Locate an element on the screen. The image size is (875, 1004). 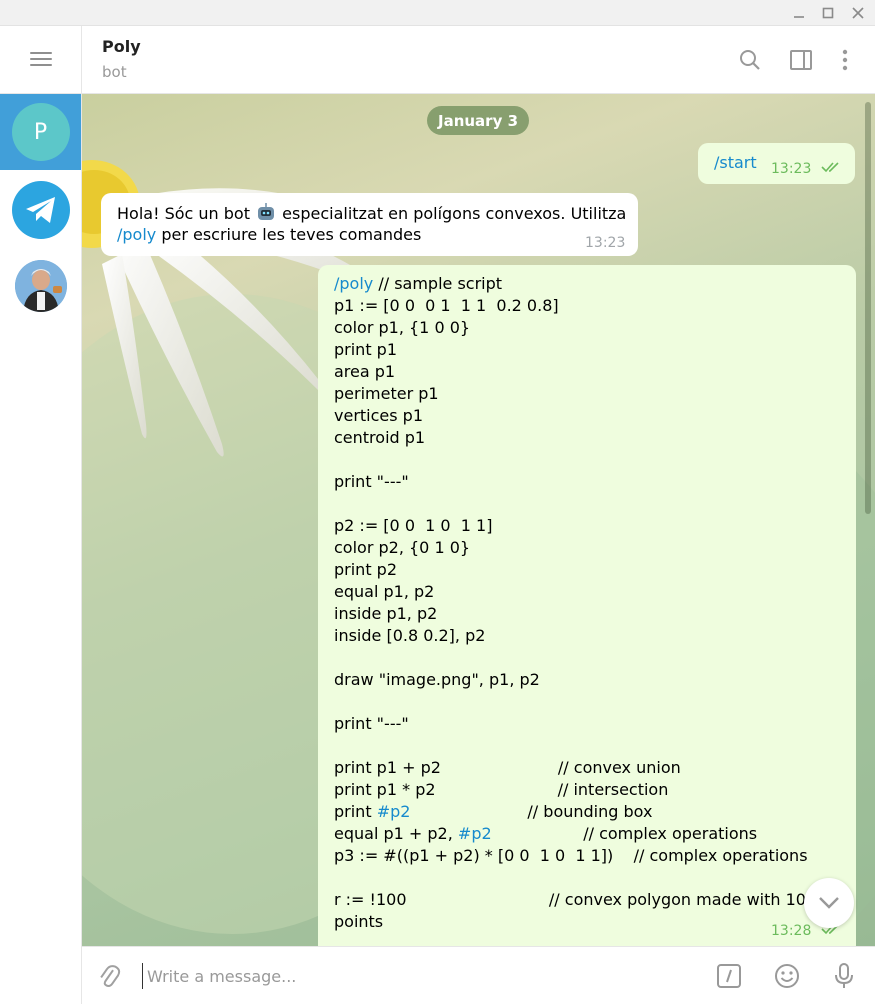
script-line: p1 := [0 0 0 1 1 1 0.2 0.8] is located at coordinates (446, 305).